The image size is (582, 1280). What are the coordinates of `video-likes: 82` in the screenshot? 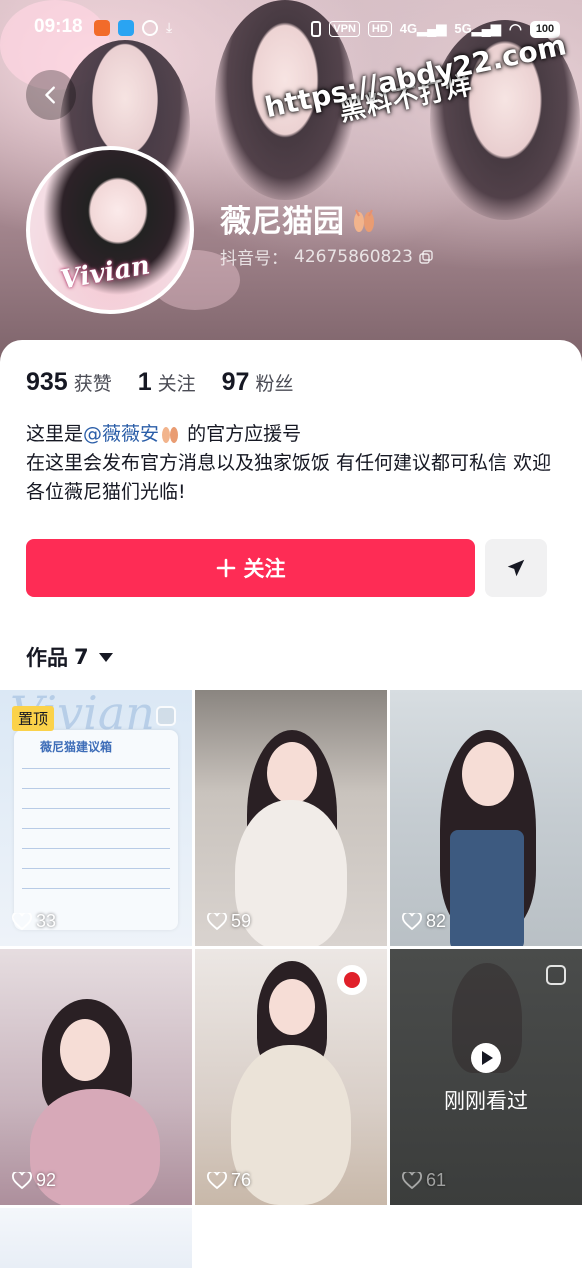 It's located at (424, 921).